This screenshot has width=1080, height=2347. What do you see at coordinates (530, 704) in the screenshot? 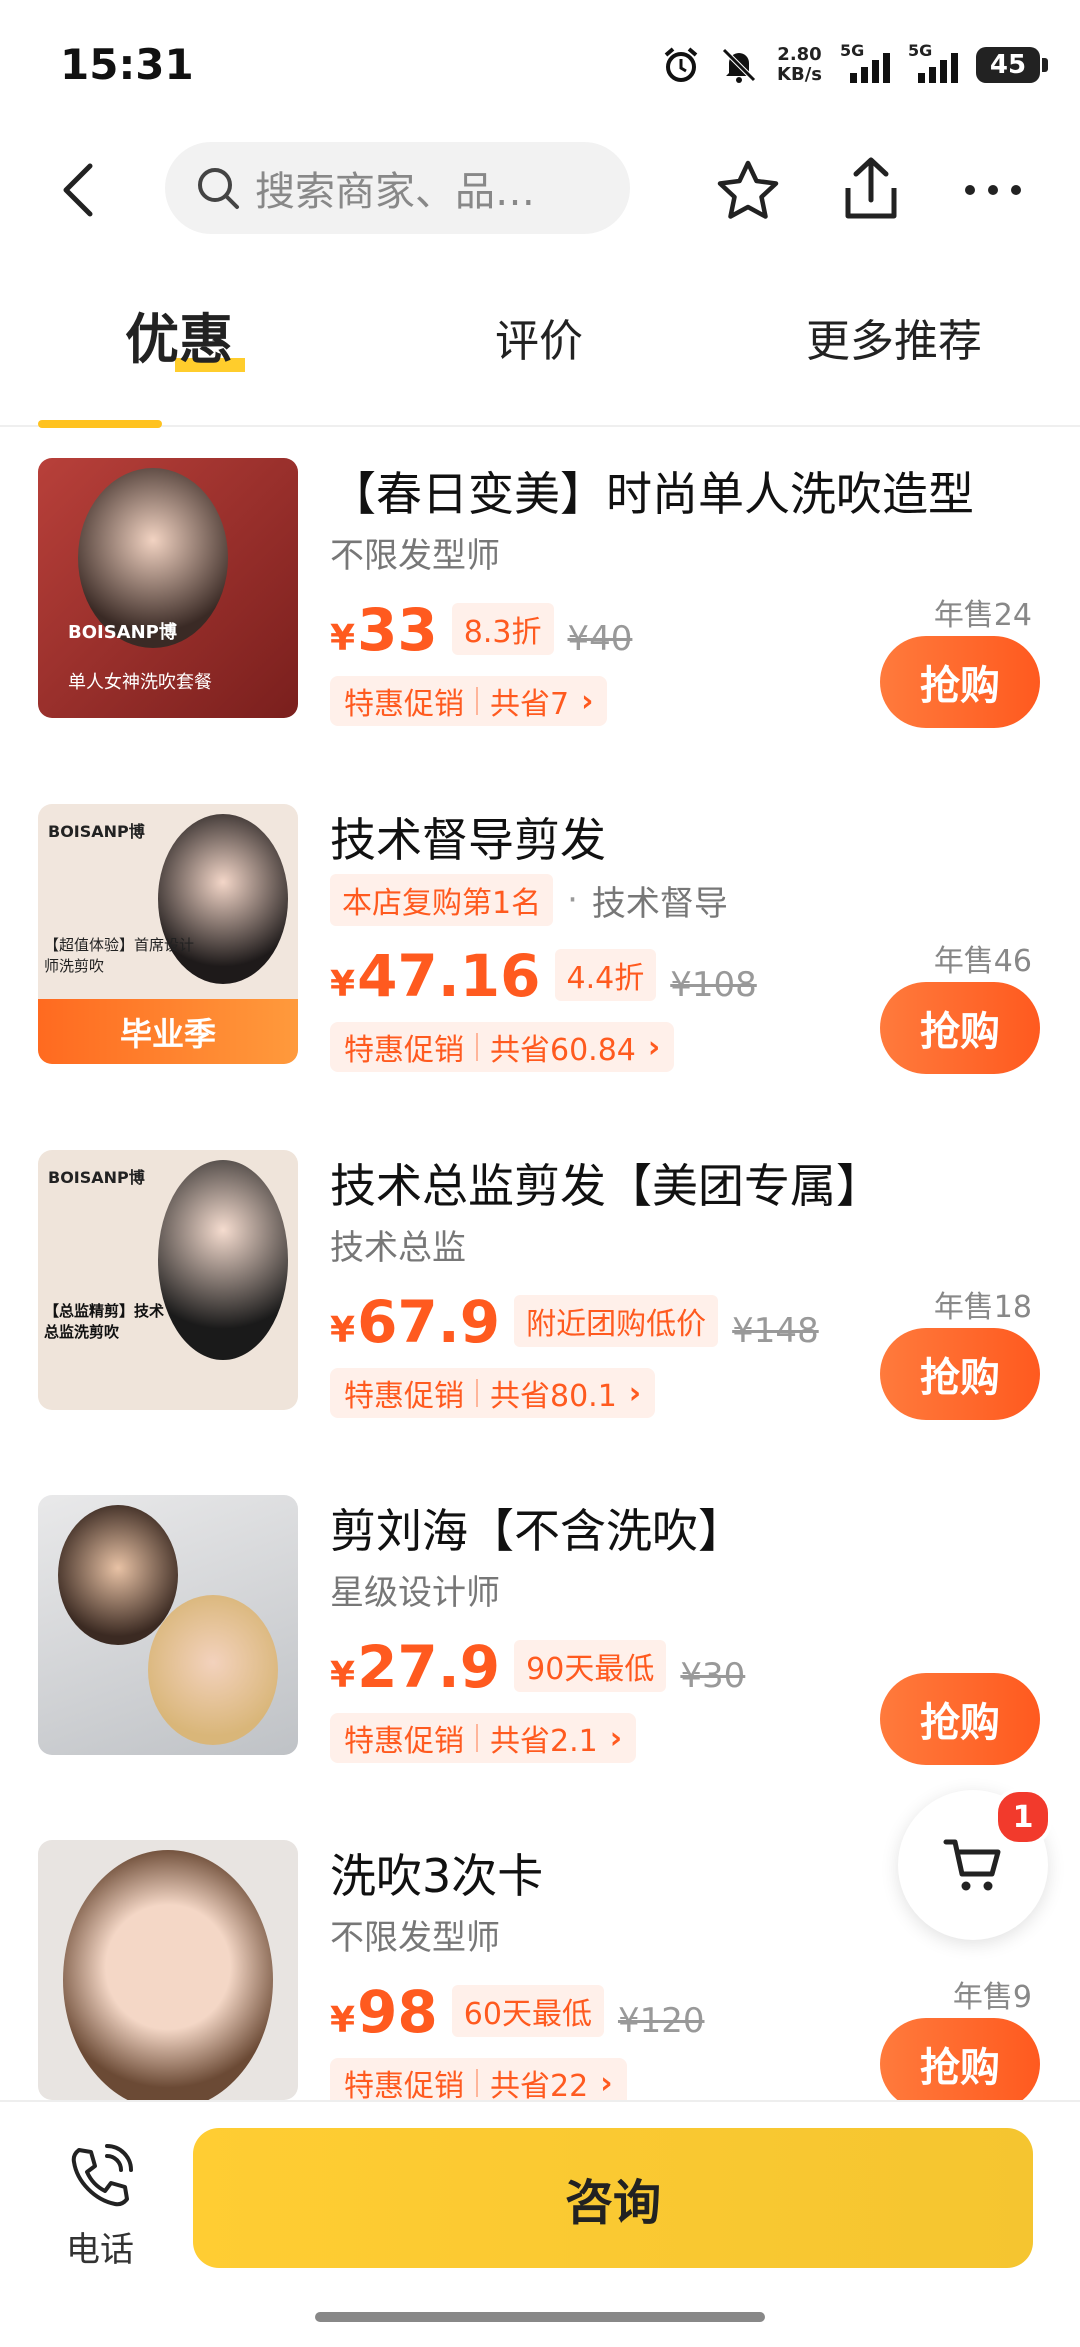
I see `promo-saving: 共省7` at bounding box center [530, 704].